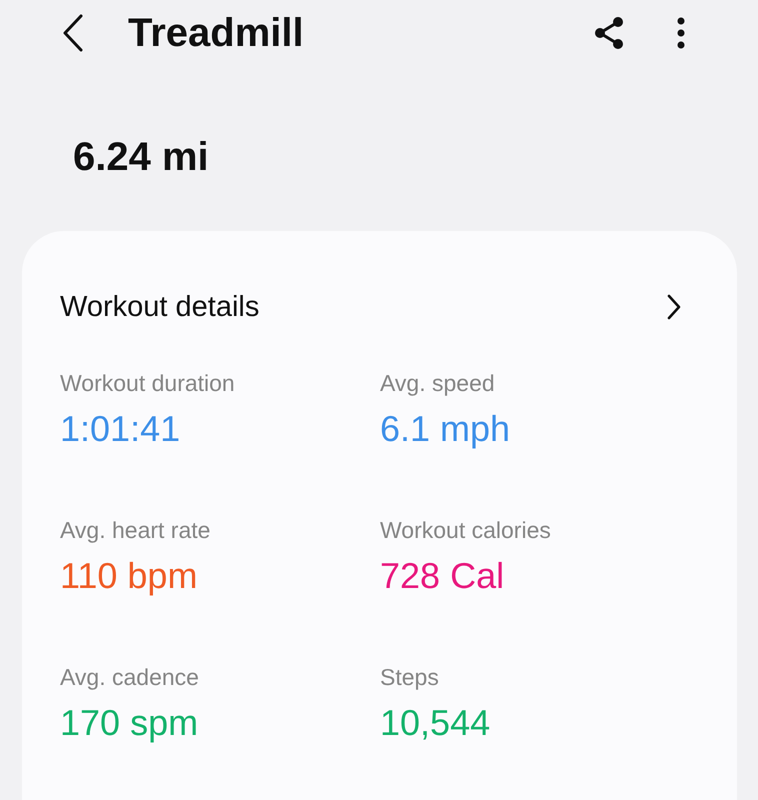 Image resolution: width=758 pixels, height=800 pixels. What do you see at coordinates (446, 429) in the screenshot?
I see `metric-value: 6.1 mph` at bounding box center [446, 429].